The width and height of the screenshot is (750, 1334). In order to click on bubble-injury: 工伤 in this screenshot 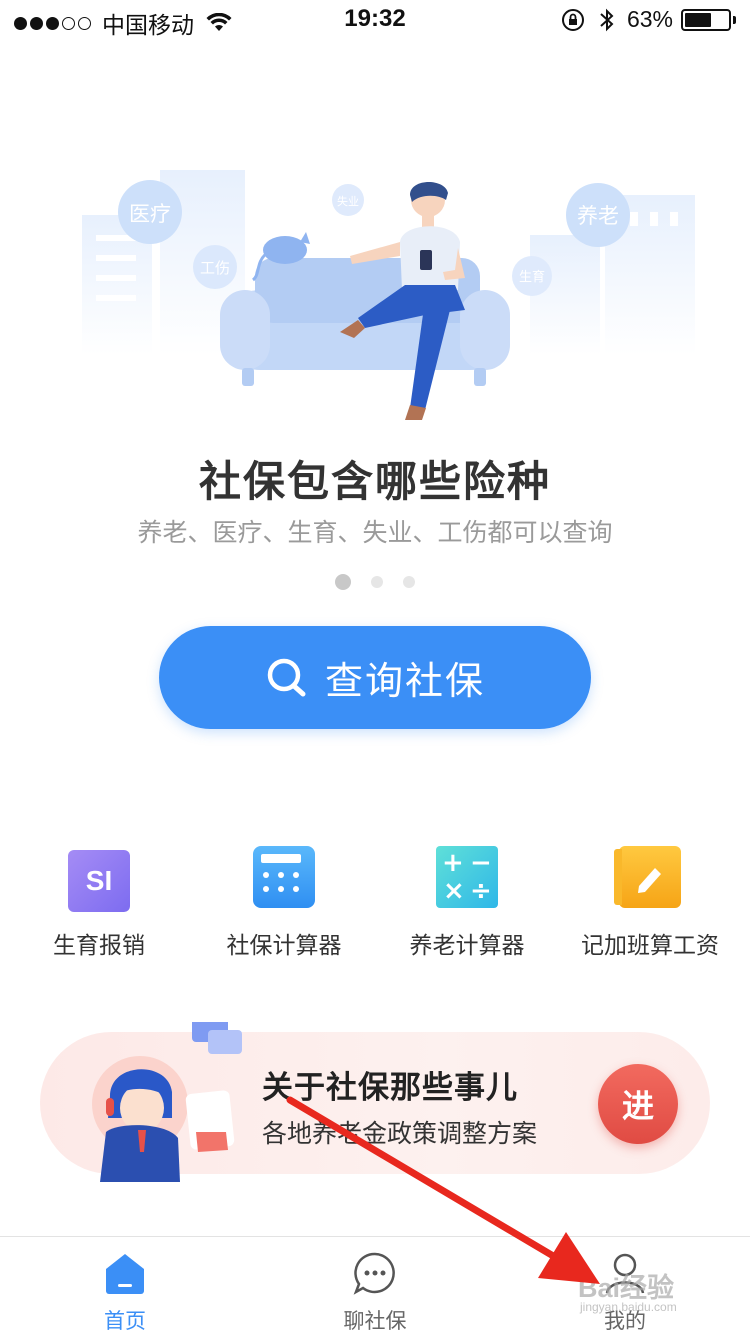, I will do `click(215, 267)`.